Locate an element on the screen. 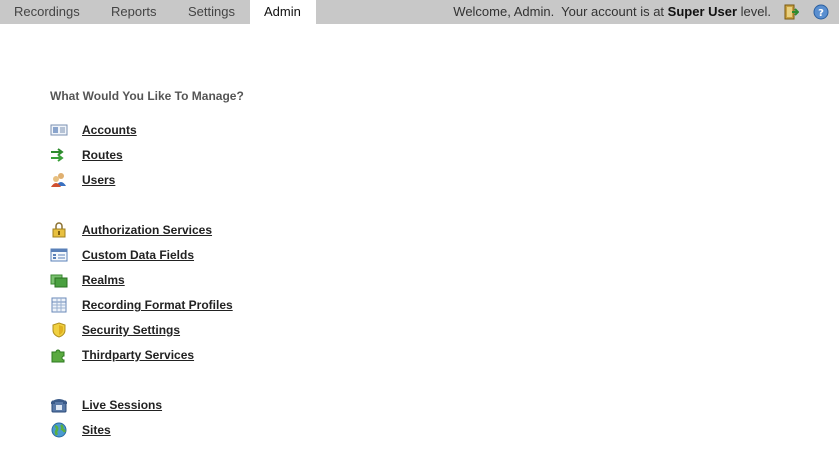  manage-heading: What Would You Like To Manage? is located at coordinates (147, 96).